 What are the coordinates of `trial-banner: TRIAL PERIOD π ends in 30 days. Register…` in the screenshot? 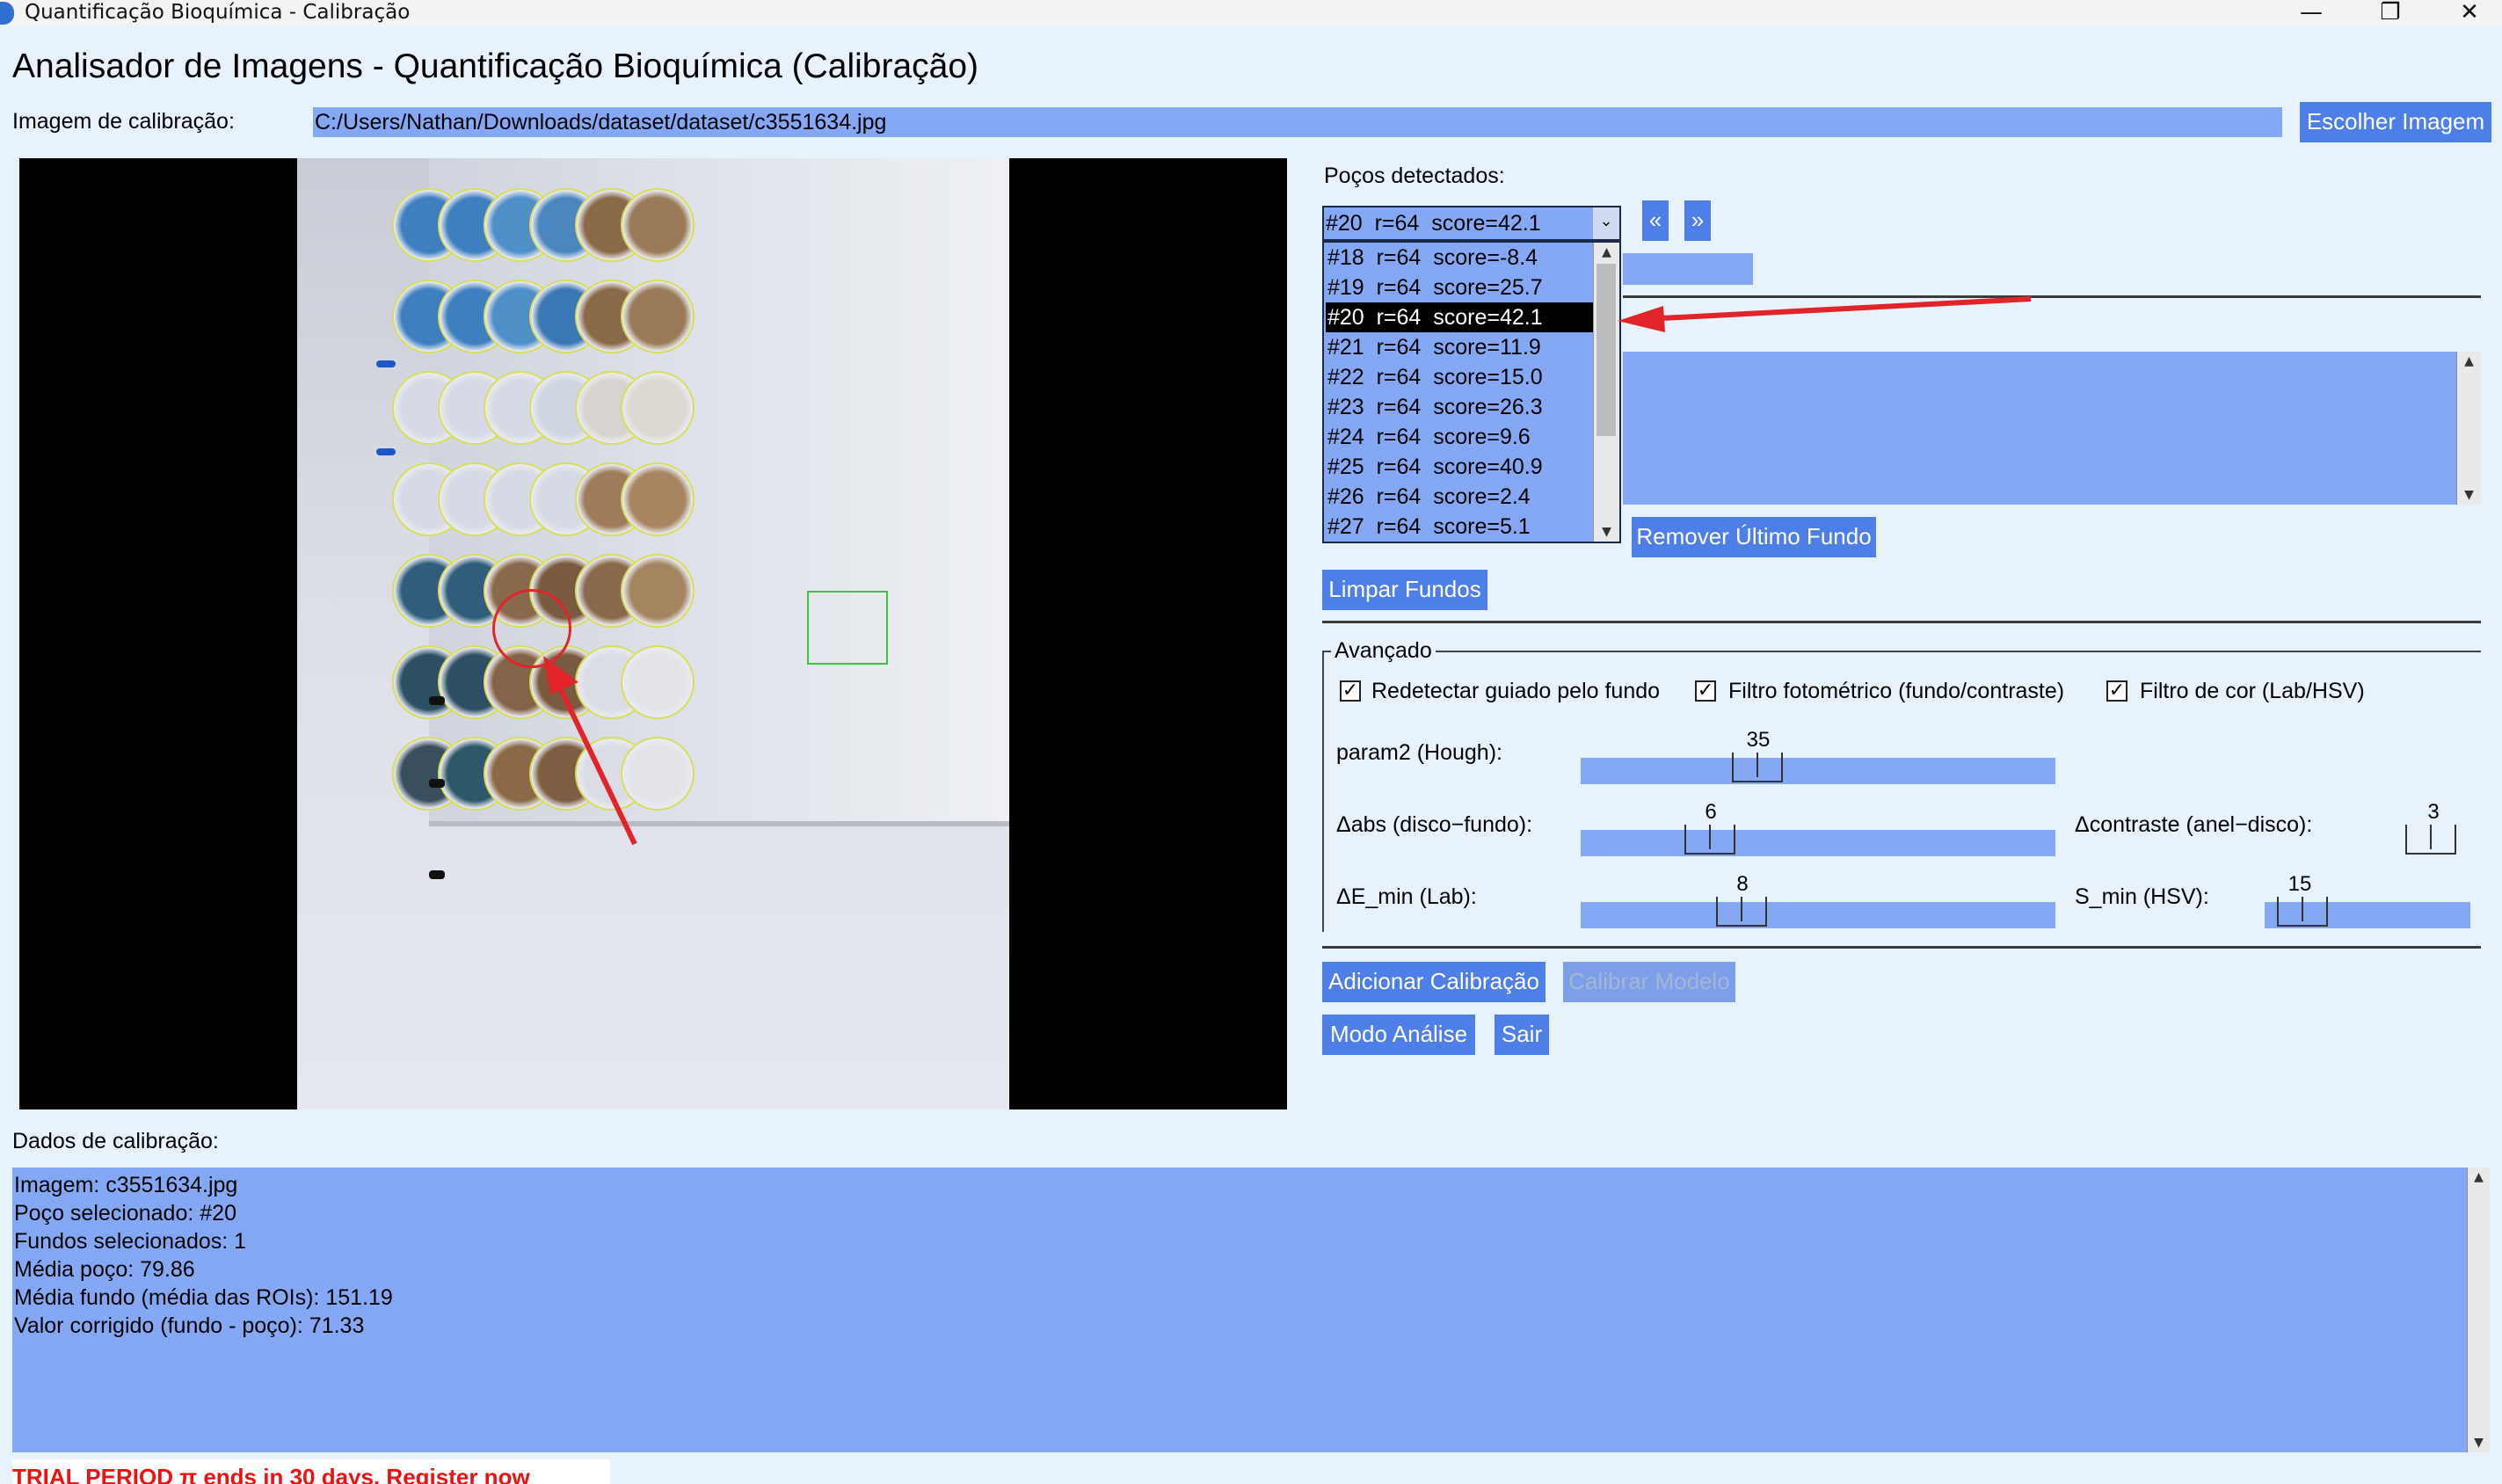 It's located at (311, 1471).